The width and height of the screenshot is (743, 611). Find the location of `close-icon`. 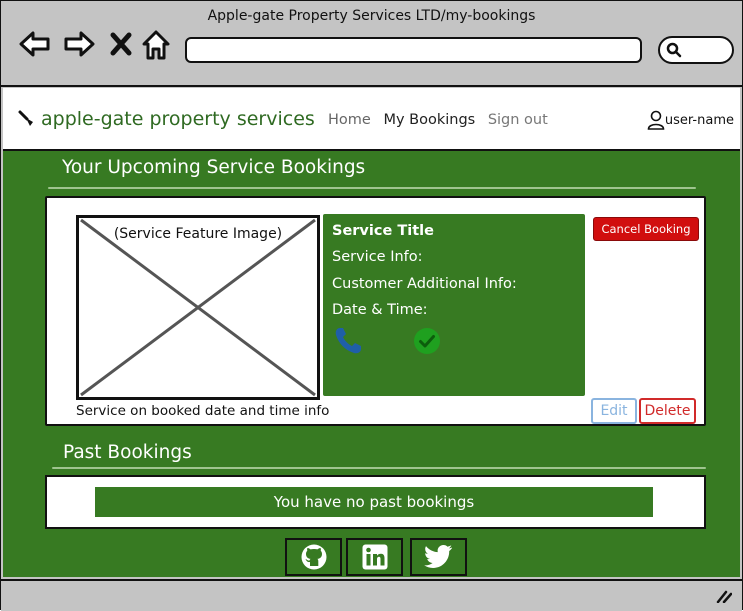

close-icon is located at coordinates (124, 44).